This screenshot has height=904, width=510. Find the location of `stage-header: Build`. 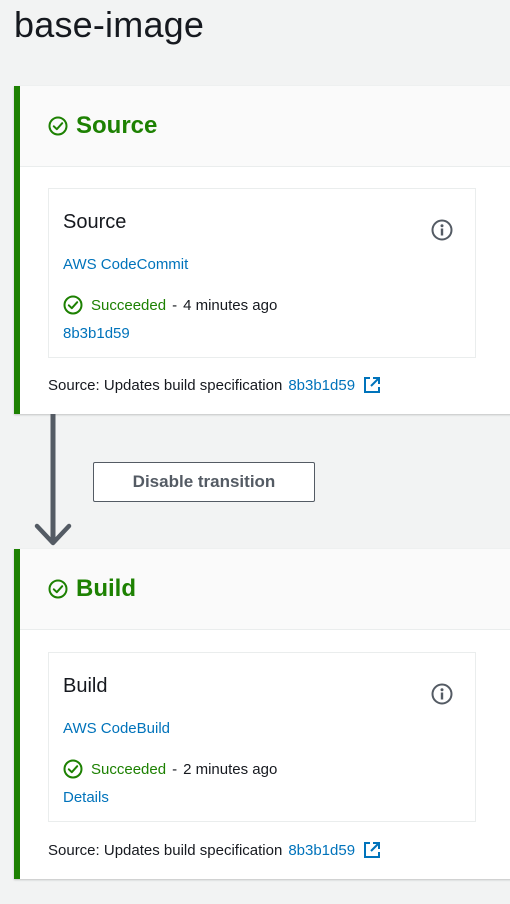

stage-header: Build is located at coordinates (265, 589).